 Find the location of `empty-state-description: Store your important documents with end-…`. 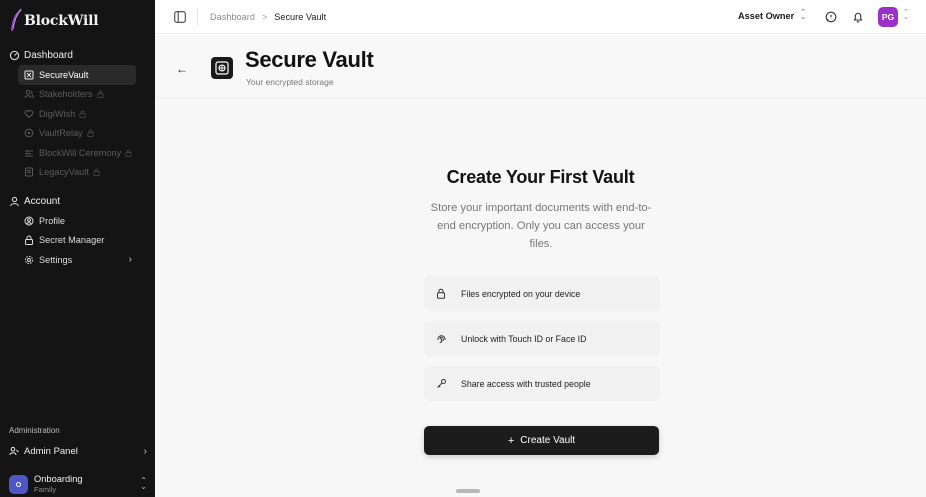

empty-state-description: Store your important documents with end-… is located at coordinates (541, 226).